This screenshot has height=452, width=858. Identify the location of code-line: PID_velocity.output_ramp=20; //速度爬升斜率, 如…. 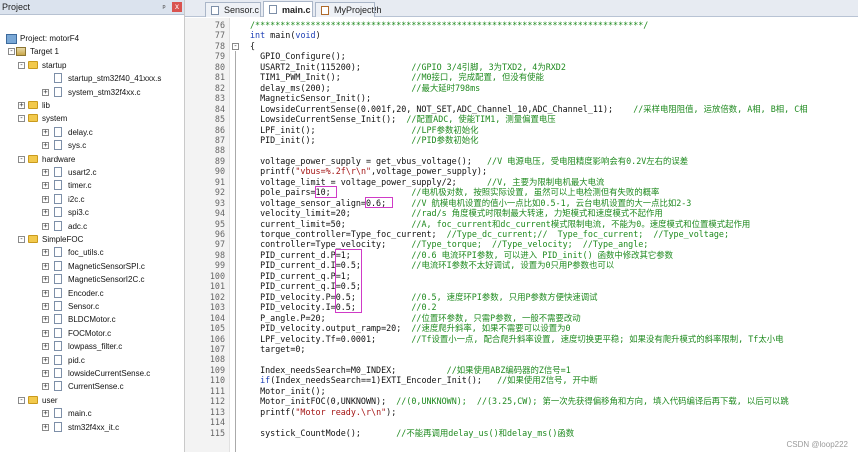
(410, 328).